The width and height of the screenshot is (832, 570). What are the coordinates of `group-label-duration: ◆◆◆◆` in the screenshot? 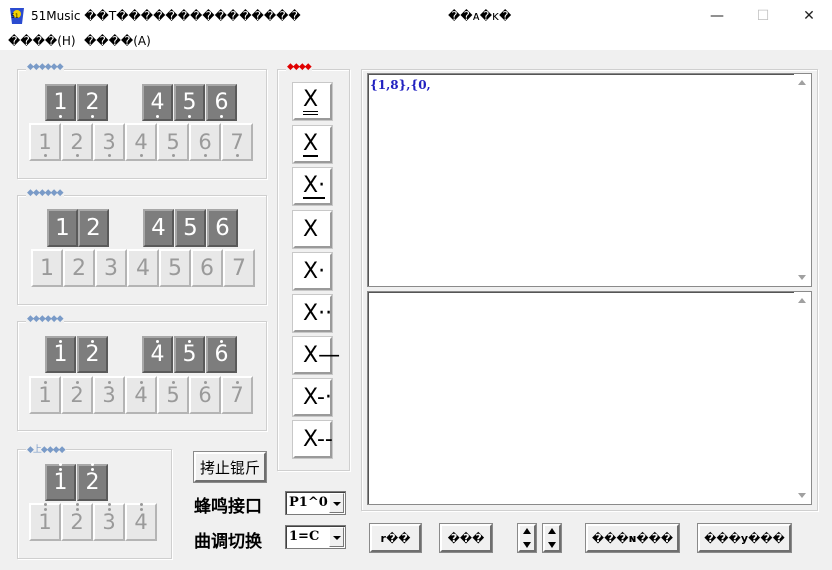 It's located at (299, 67).